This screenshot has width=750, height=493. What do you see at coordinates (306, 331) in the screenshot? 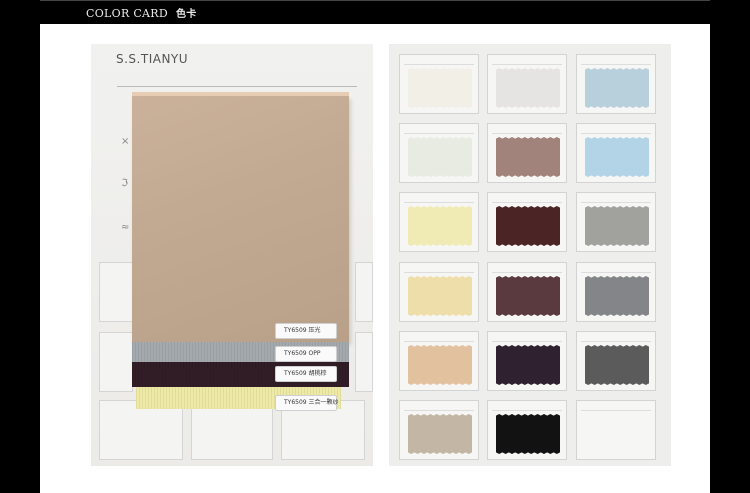
I see `fabric-tag: TY6509 压光` at bounding box center [306, 331].